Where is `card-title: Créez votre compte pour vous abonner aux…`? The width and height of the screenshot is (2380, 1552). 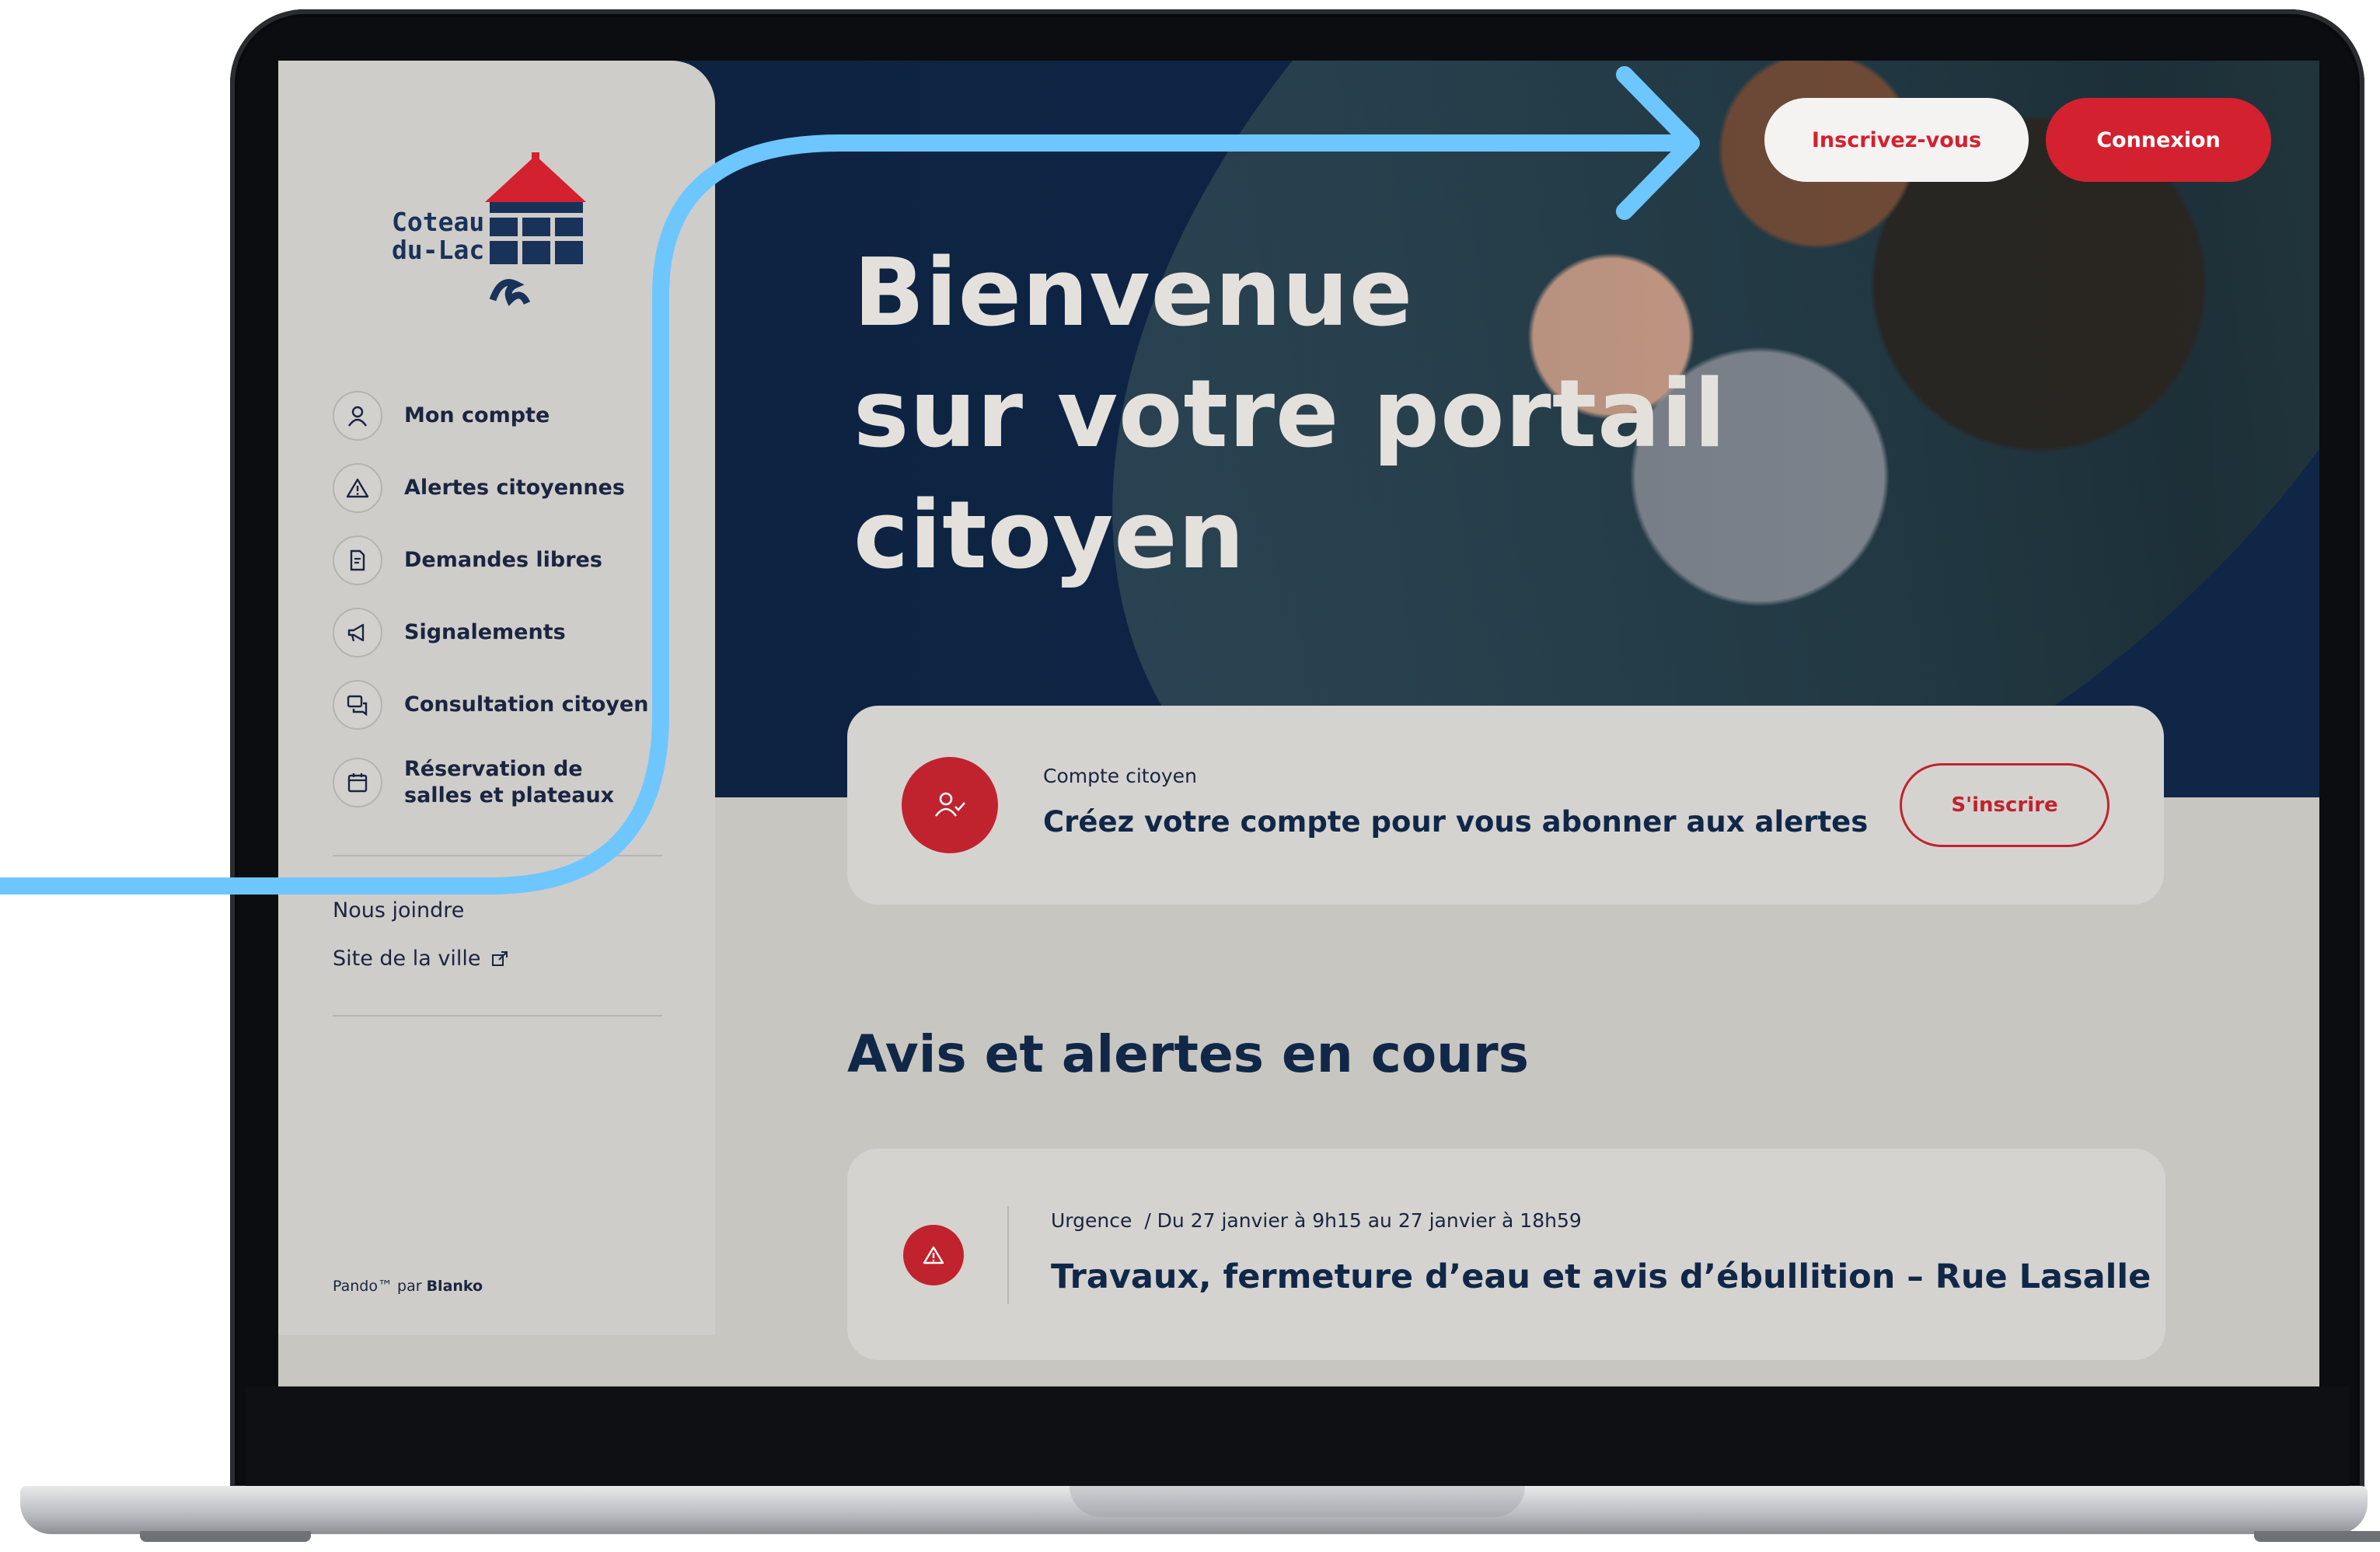
card-title: Créez votre compte pour vous abonner aux… is located at coordinates (1456, 822).